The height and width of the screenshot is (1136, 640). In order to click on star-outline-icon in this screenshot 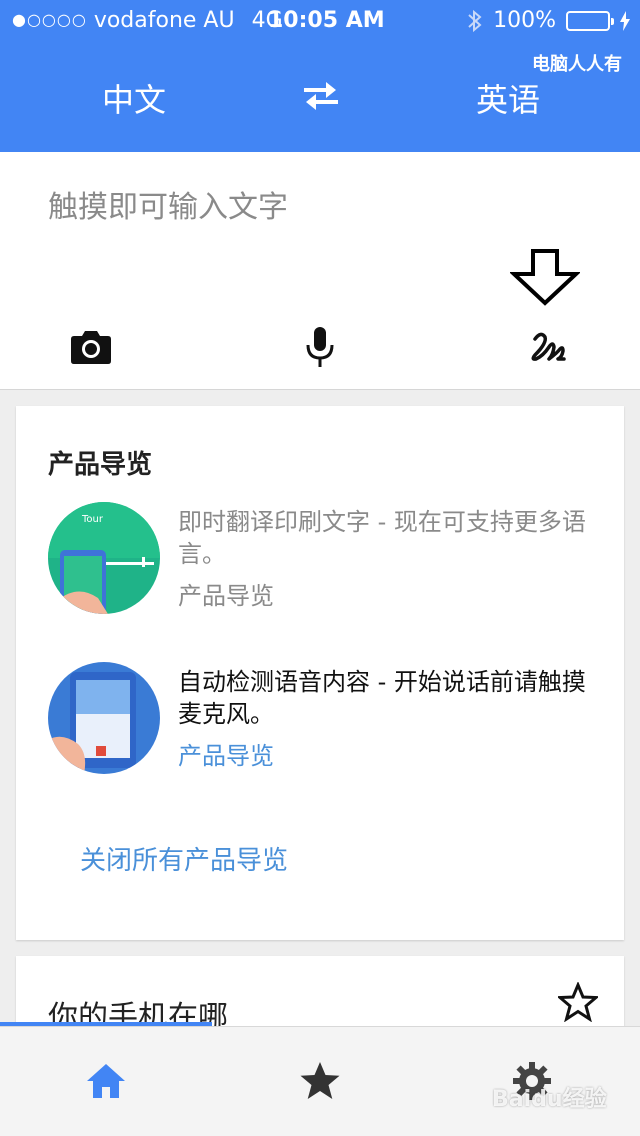, I will do `click(578, 1002)`.